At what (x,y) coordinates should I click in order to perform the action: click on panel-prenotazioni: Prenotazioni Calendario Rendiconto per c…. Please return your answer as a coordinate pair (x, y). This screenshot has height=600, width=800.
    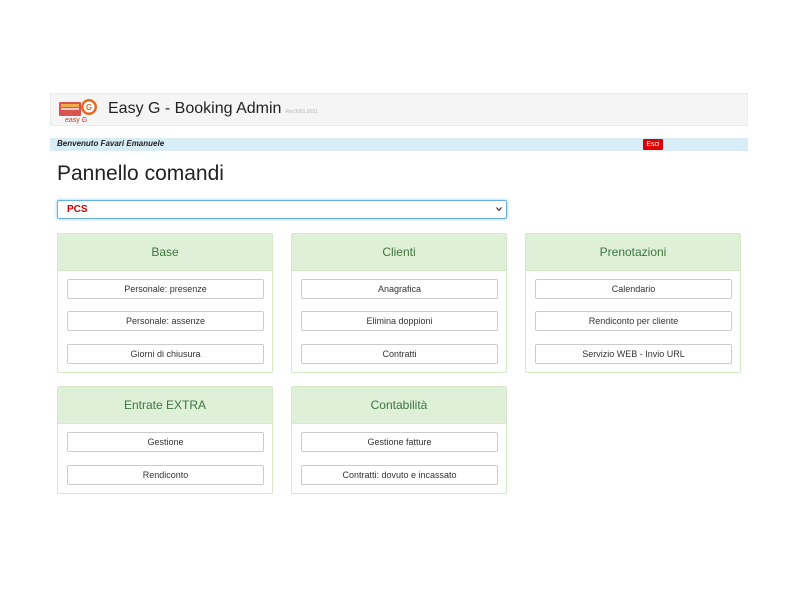
    Looking at the image, I should click on (633, 303).